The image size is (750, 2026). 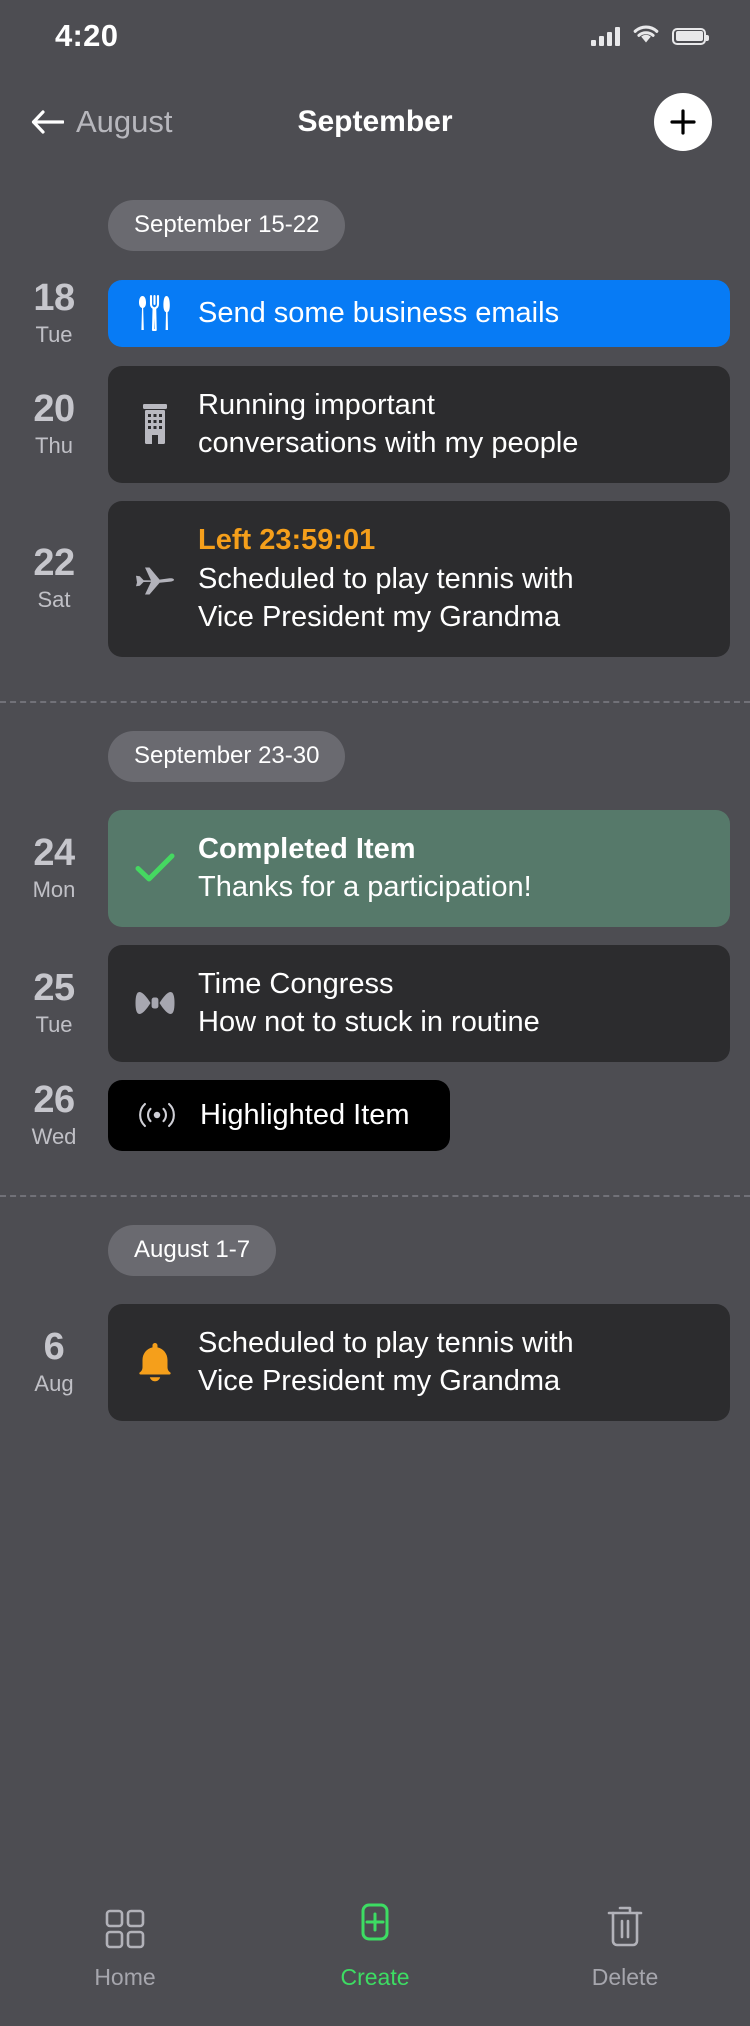 I want to click on tab-home: Home, so click(x=125, y=1948).